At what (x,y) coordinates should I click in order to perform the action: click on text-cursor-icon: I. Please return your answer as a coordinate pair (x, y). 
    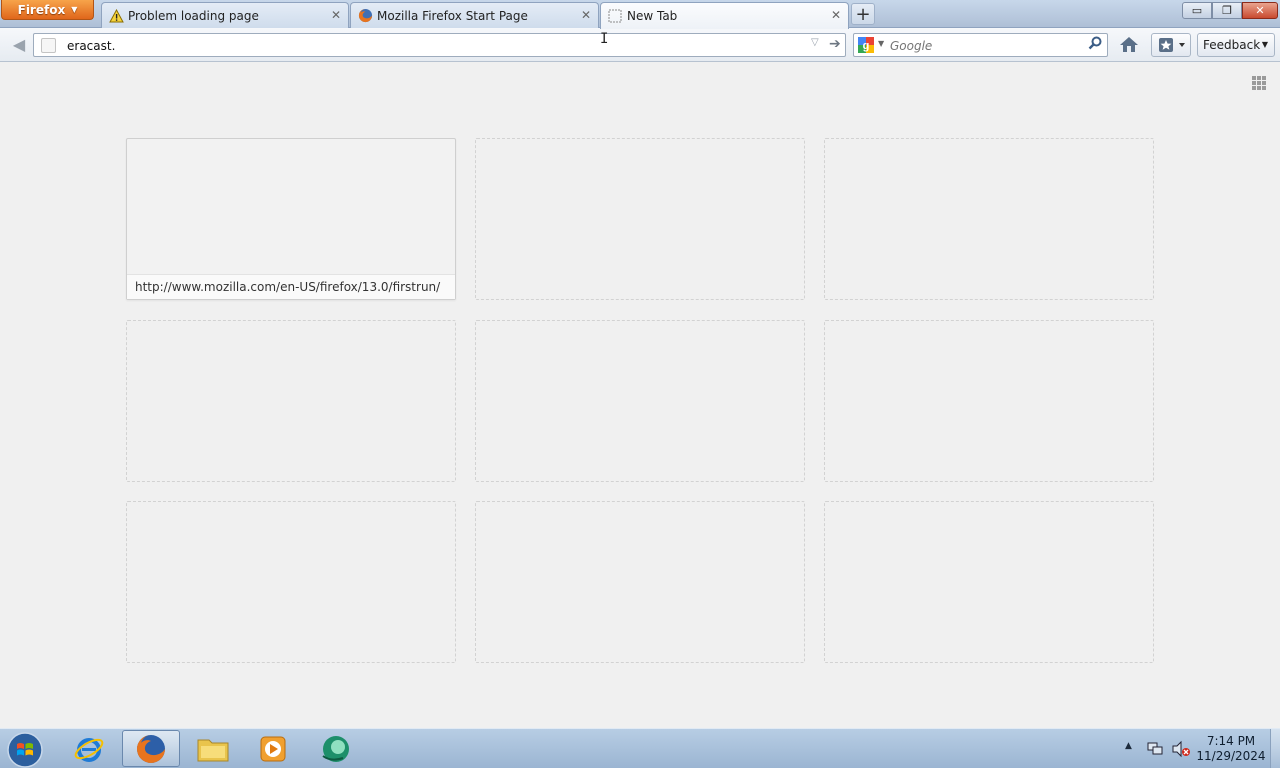
    Looking at the image, I should click on (604, 39).